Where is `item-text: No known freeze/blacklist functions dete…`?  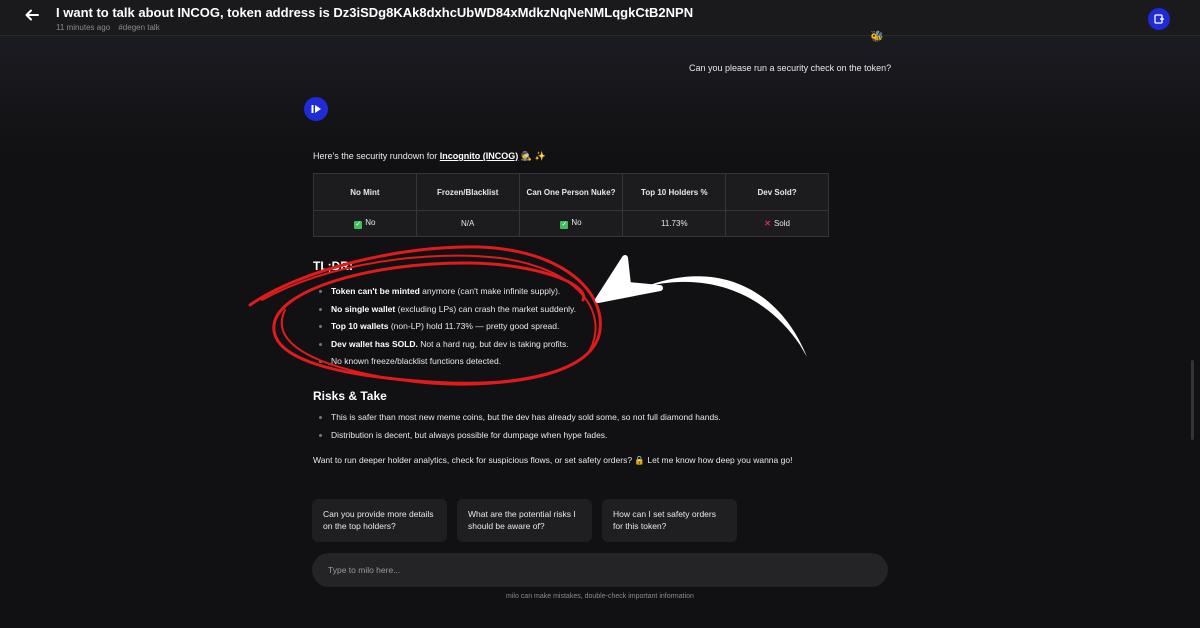
item-text: No known freeze/blacklist functions dete… is located at coordinates (416, 361).